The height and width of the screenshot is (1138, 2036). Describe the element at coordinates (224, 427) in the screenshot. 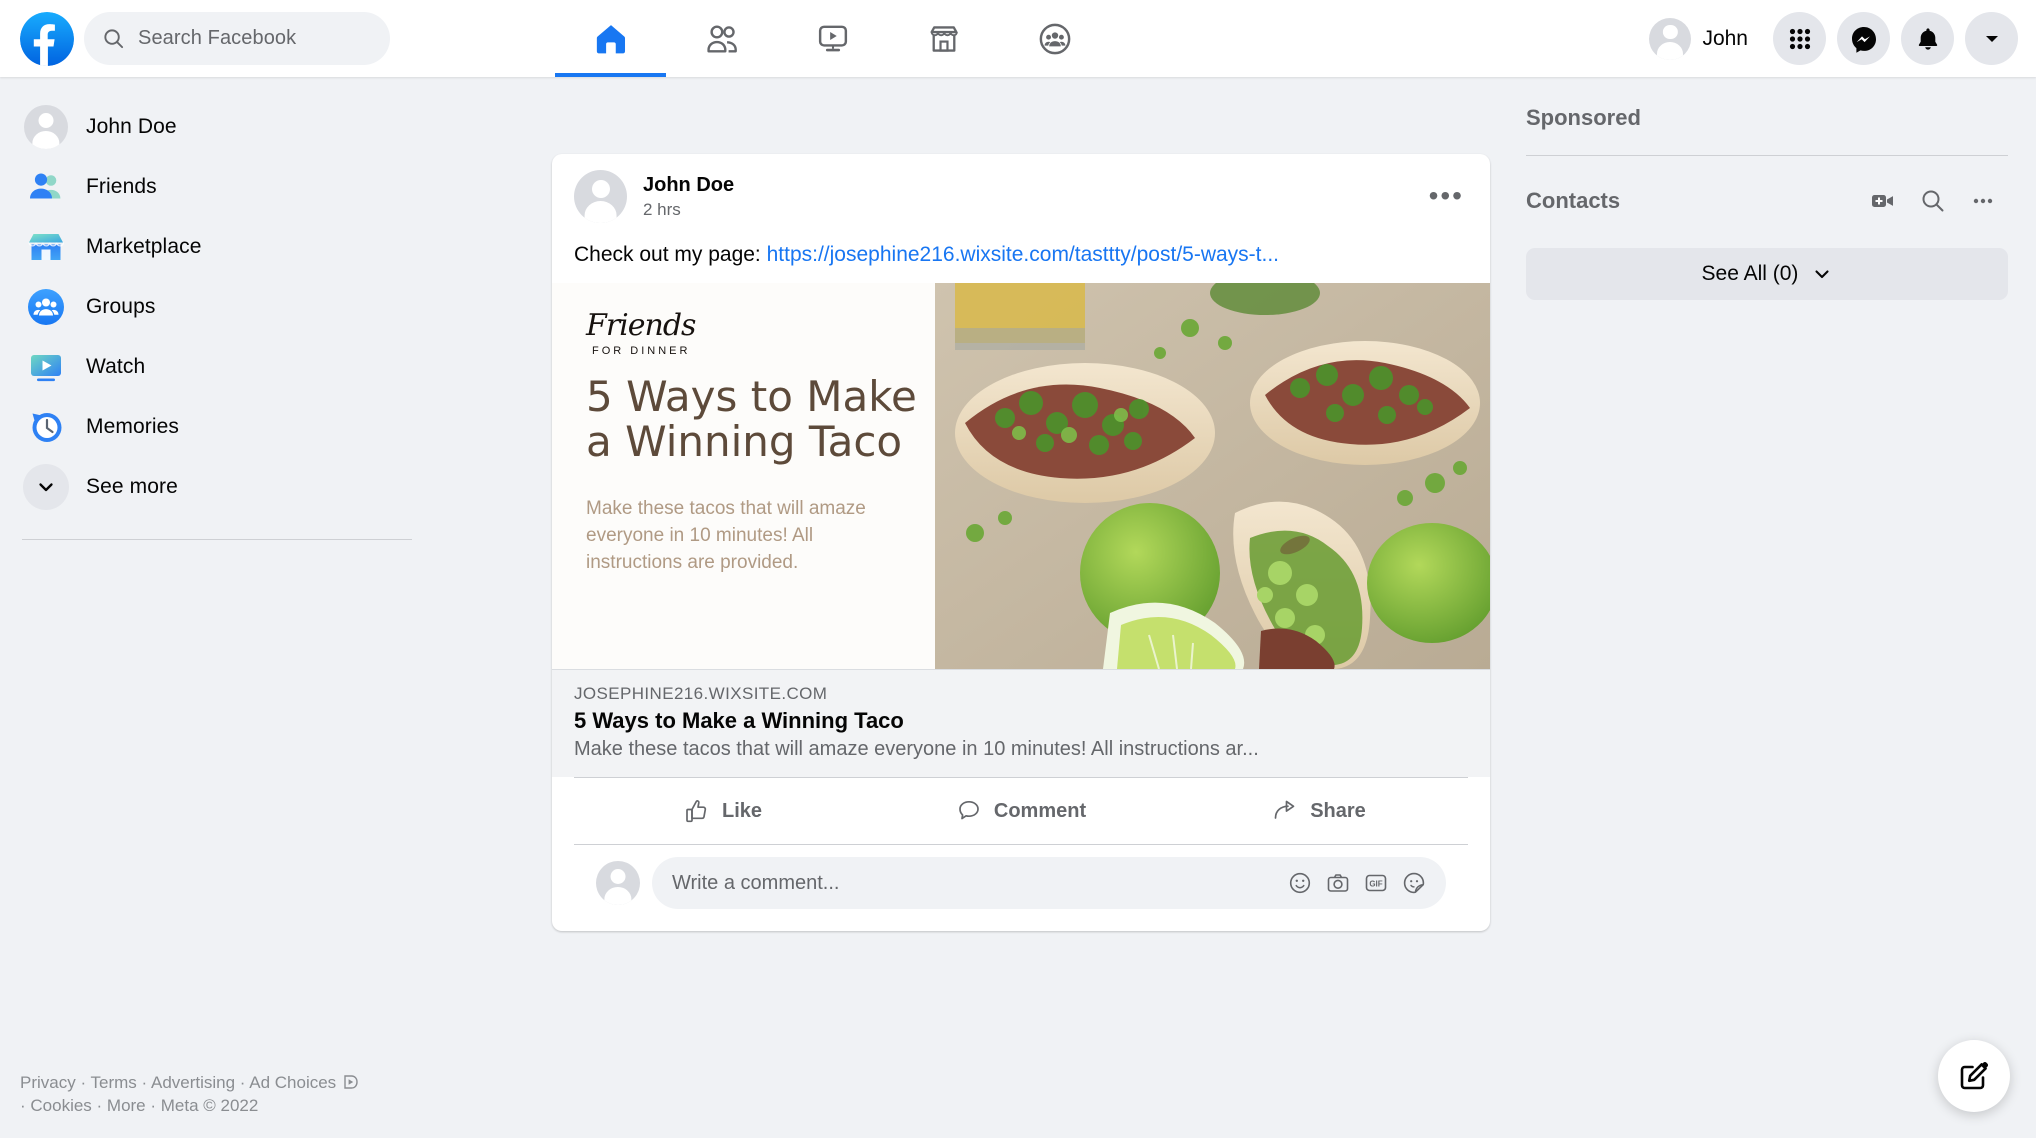

I see `sidebar-item-memories: Memories` at that location.